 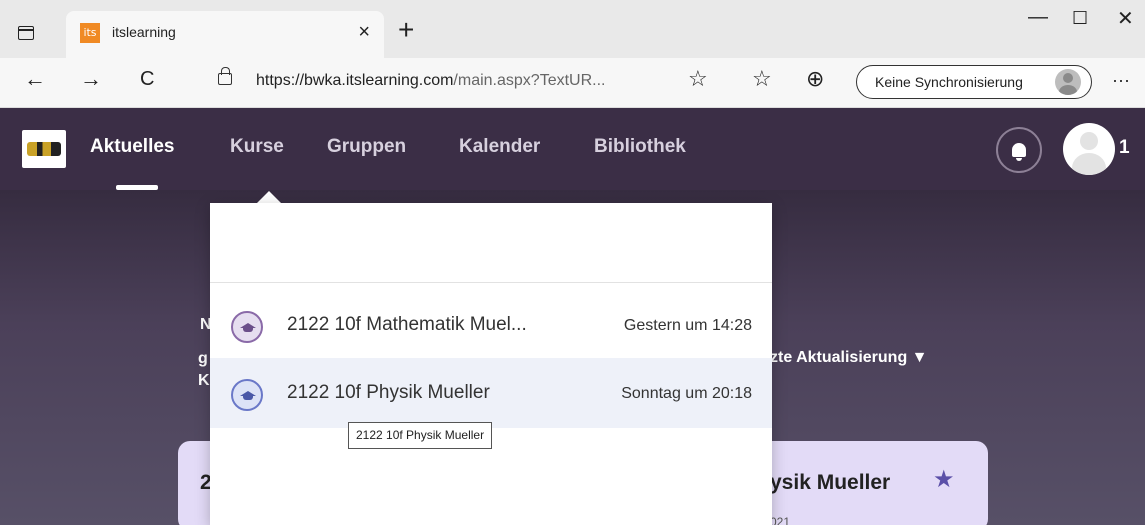 What do you see at coordinates (949, 82) in the screenshot?
I see `sync-label: Keine Synchronisierung` at bounding box center [949, 82].